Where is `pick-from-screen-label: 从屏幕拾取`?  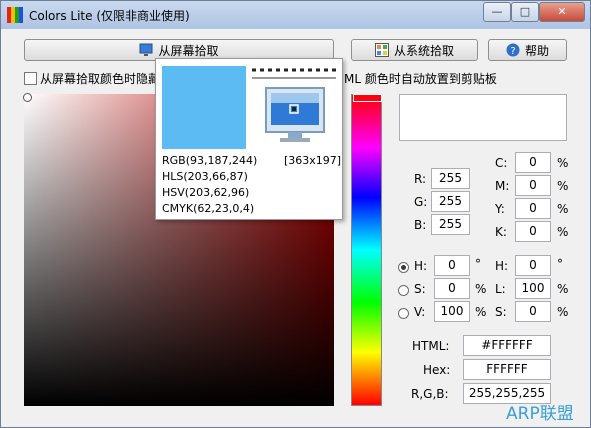 pick-from-screen-label: 从屏幕拾取 is located at coordinates (188, 50).